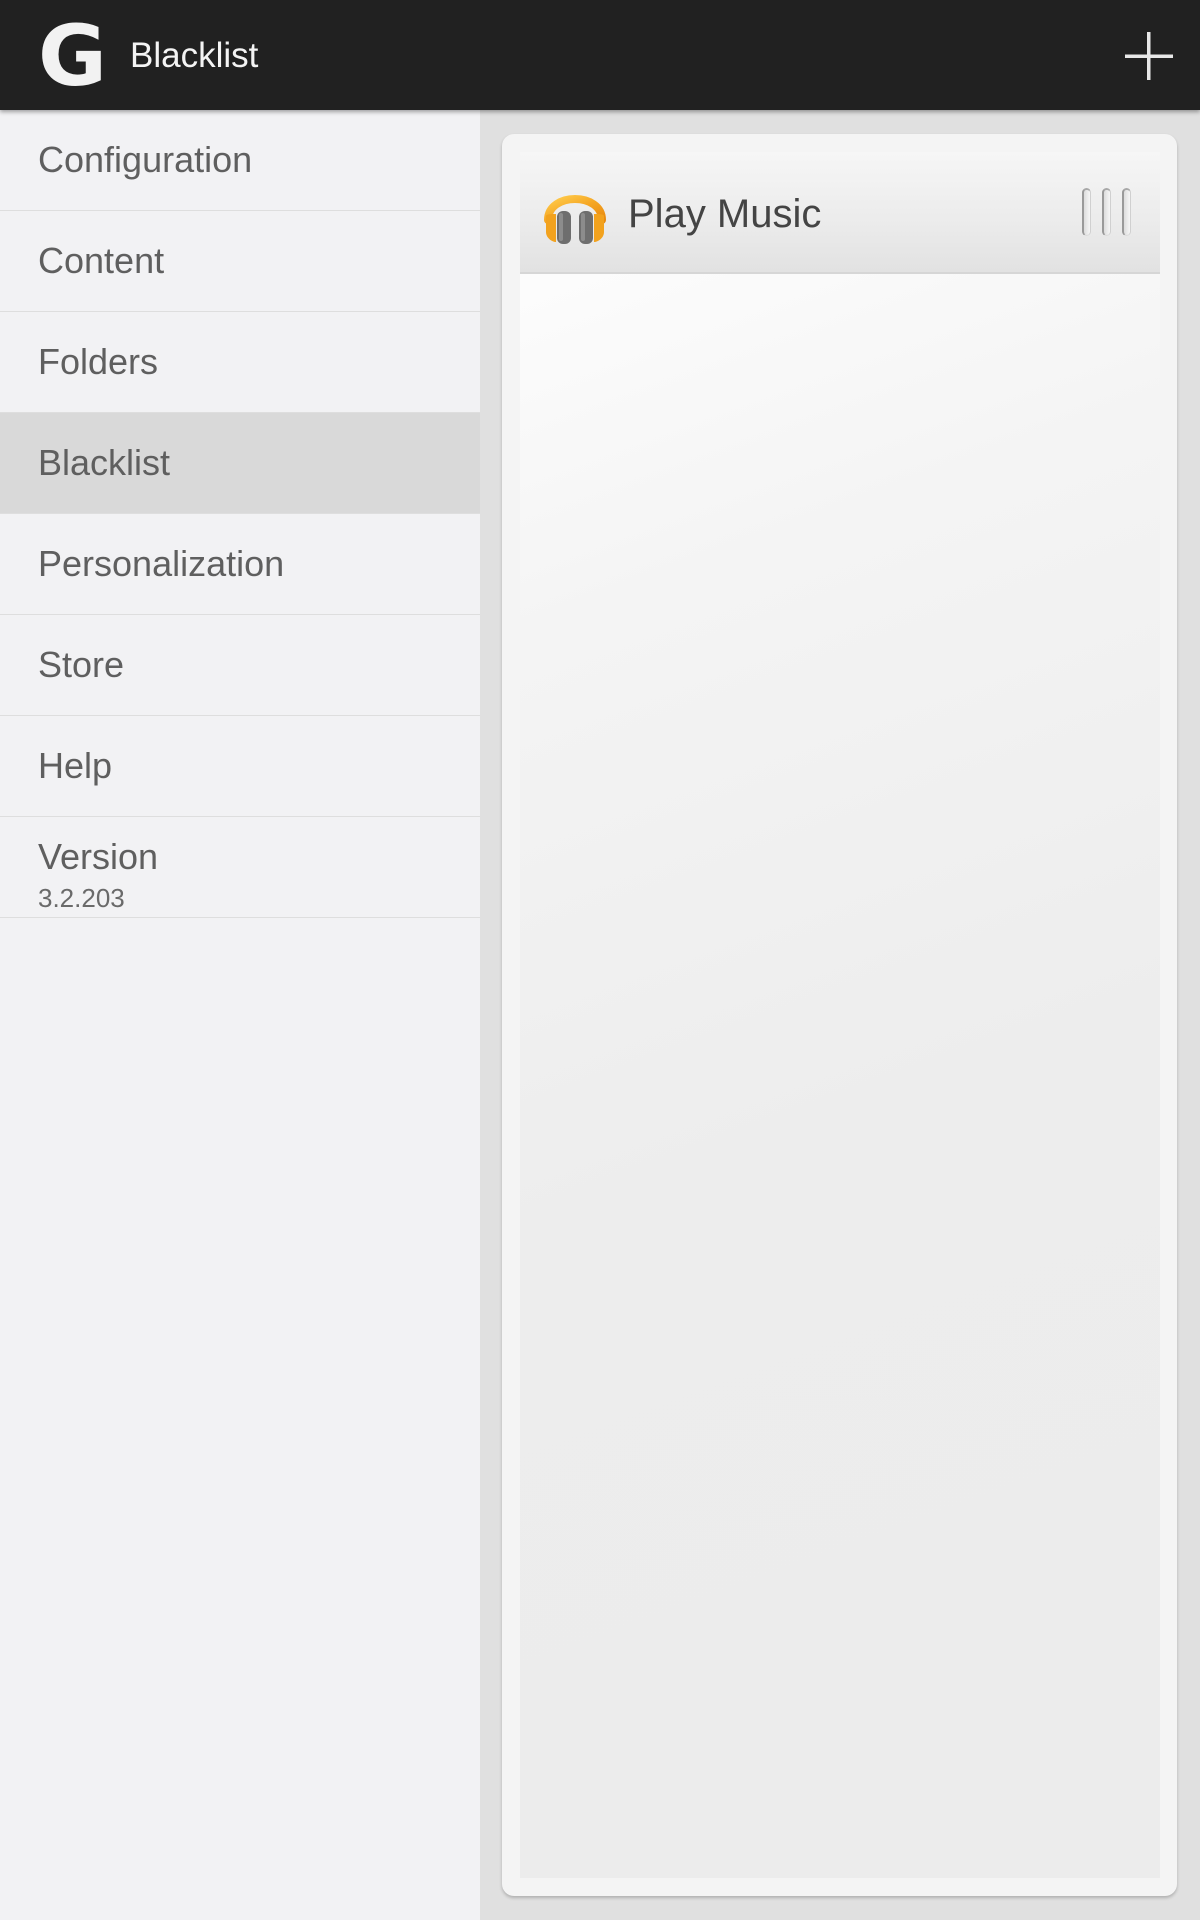 This screenshot has height=1920, width=1200. Describe the element at coordinates (725, 214) in the screenshot. I see `item-label: Play Music` at that location.